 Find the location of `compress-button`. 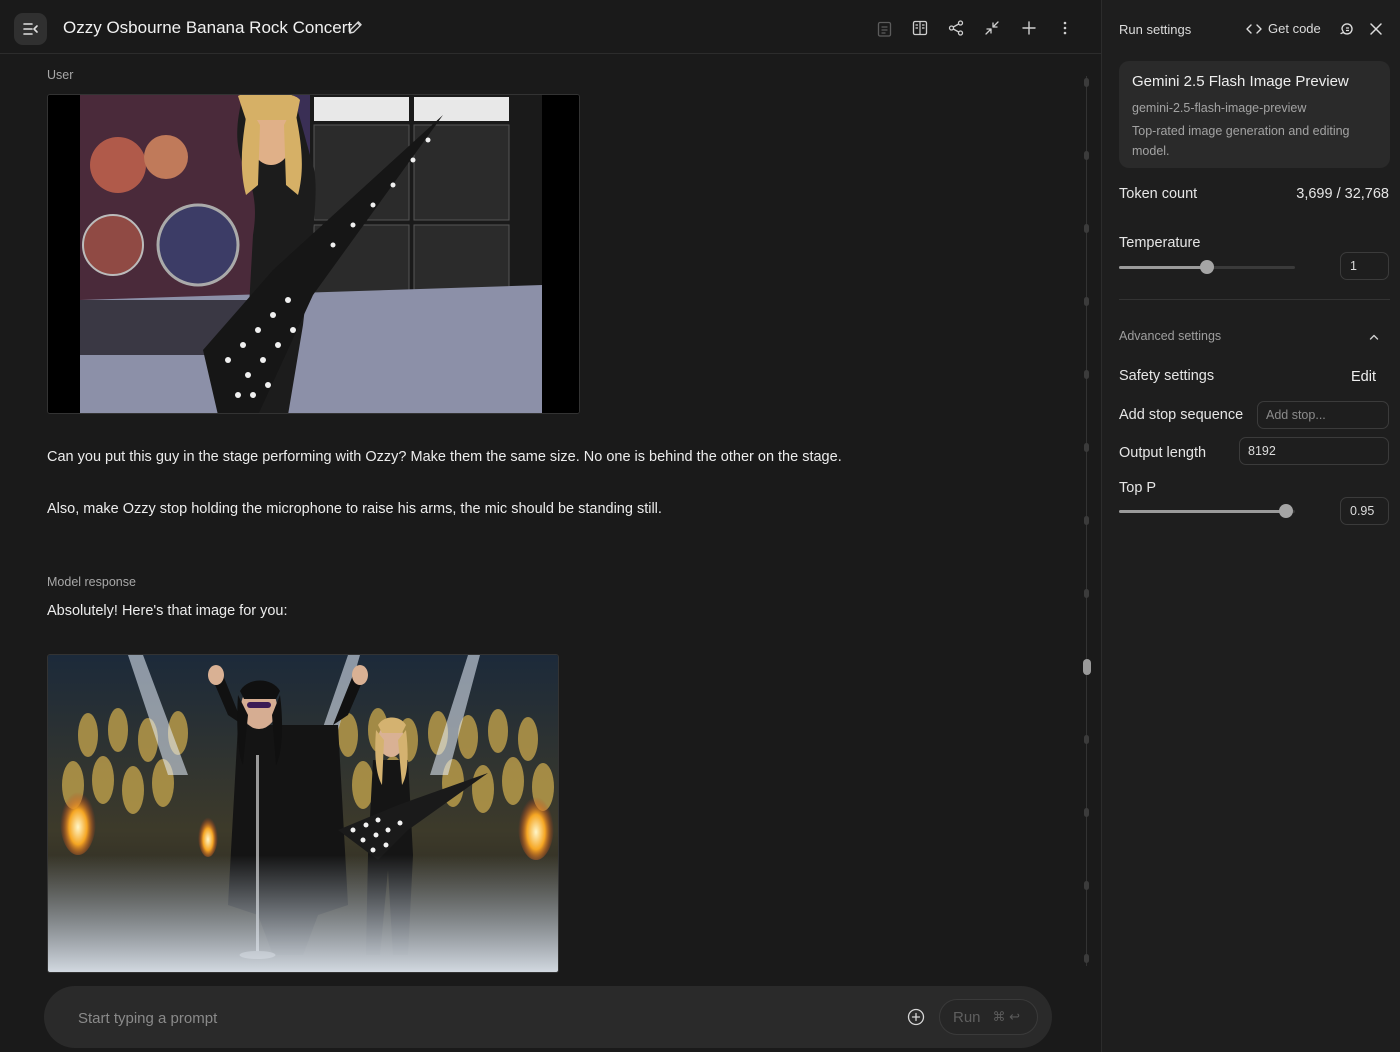

compress-button is located at coordinates (992, 28).